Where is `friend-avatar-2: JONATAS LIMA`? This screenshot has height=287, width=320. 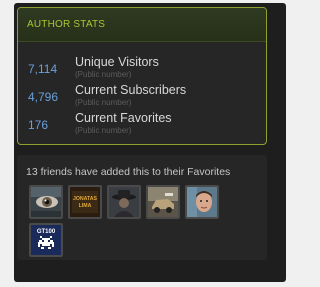
friend-avatar-2: JONATAS LIMA is located at coordinates (85, 202).